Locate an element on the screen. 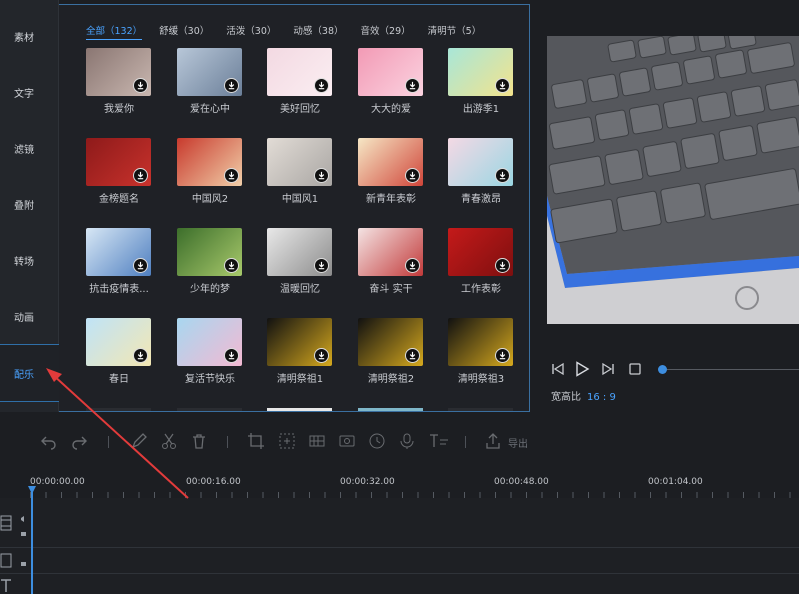 The width and height of the screenshot is (799, 594). redo-icon is located at coordinates (79, 441).